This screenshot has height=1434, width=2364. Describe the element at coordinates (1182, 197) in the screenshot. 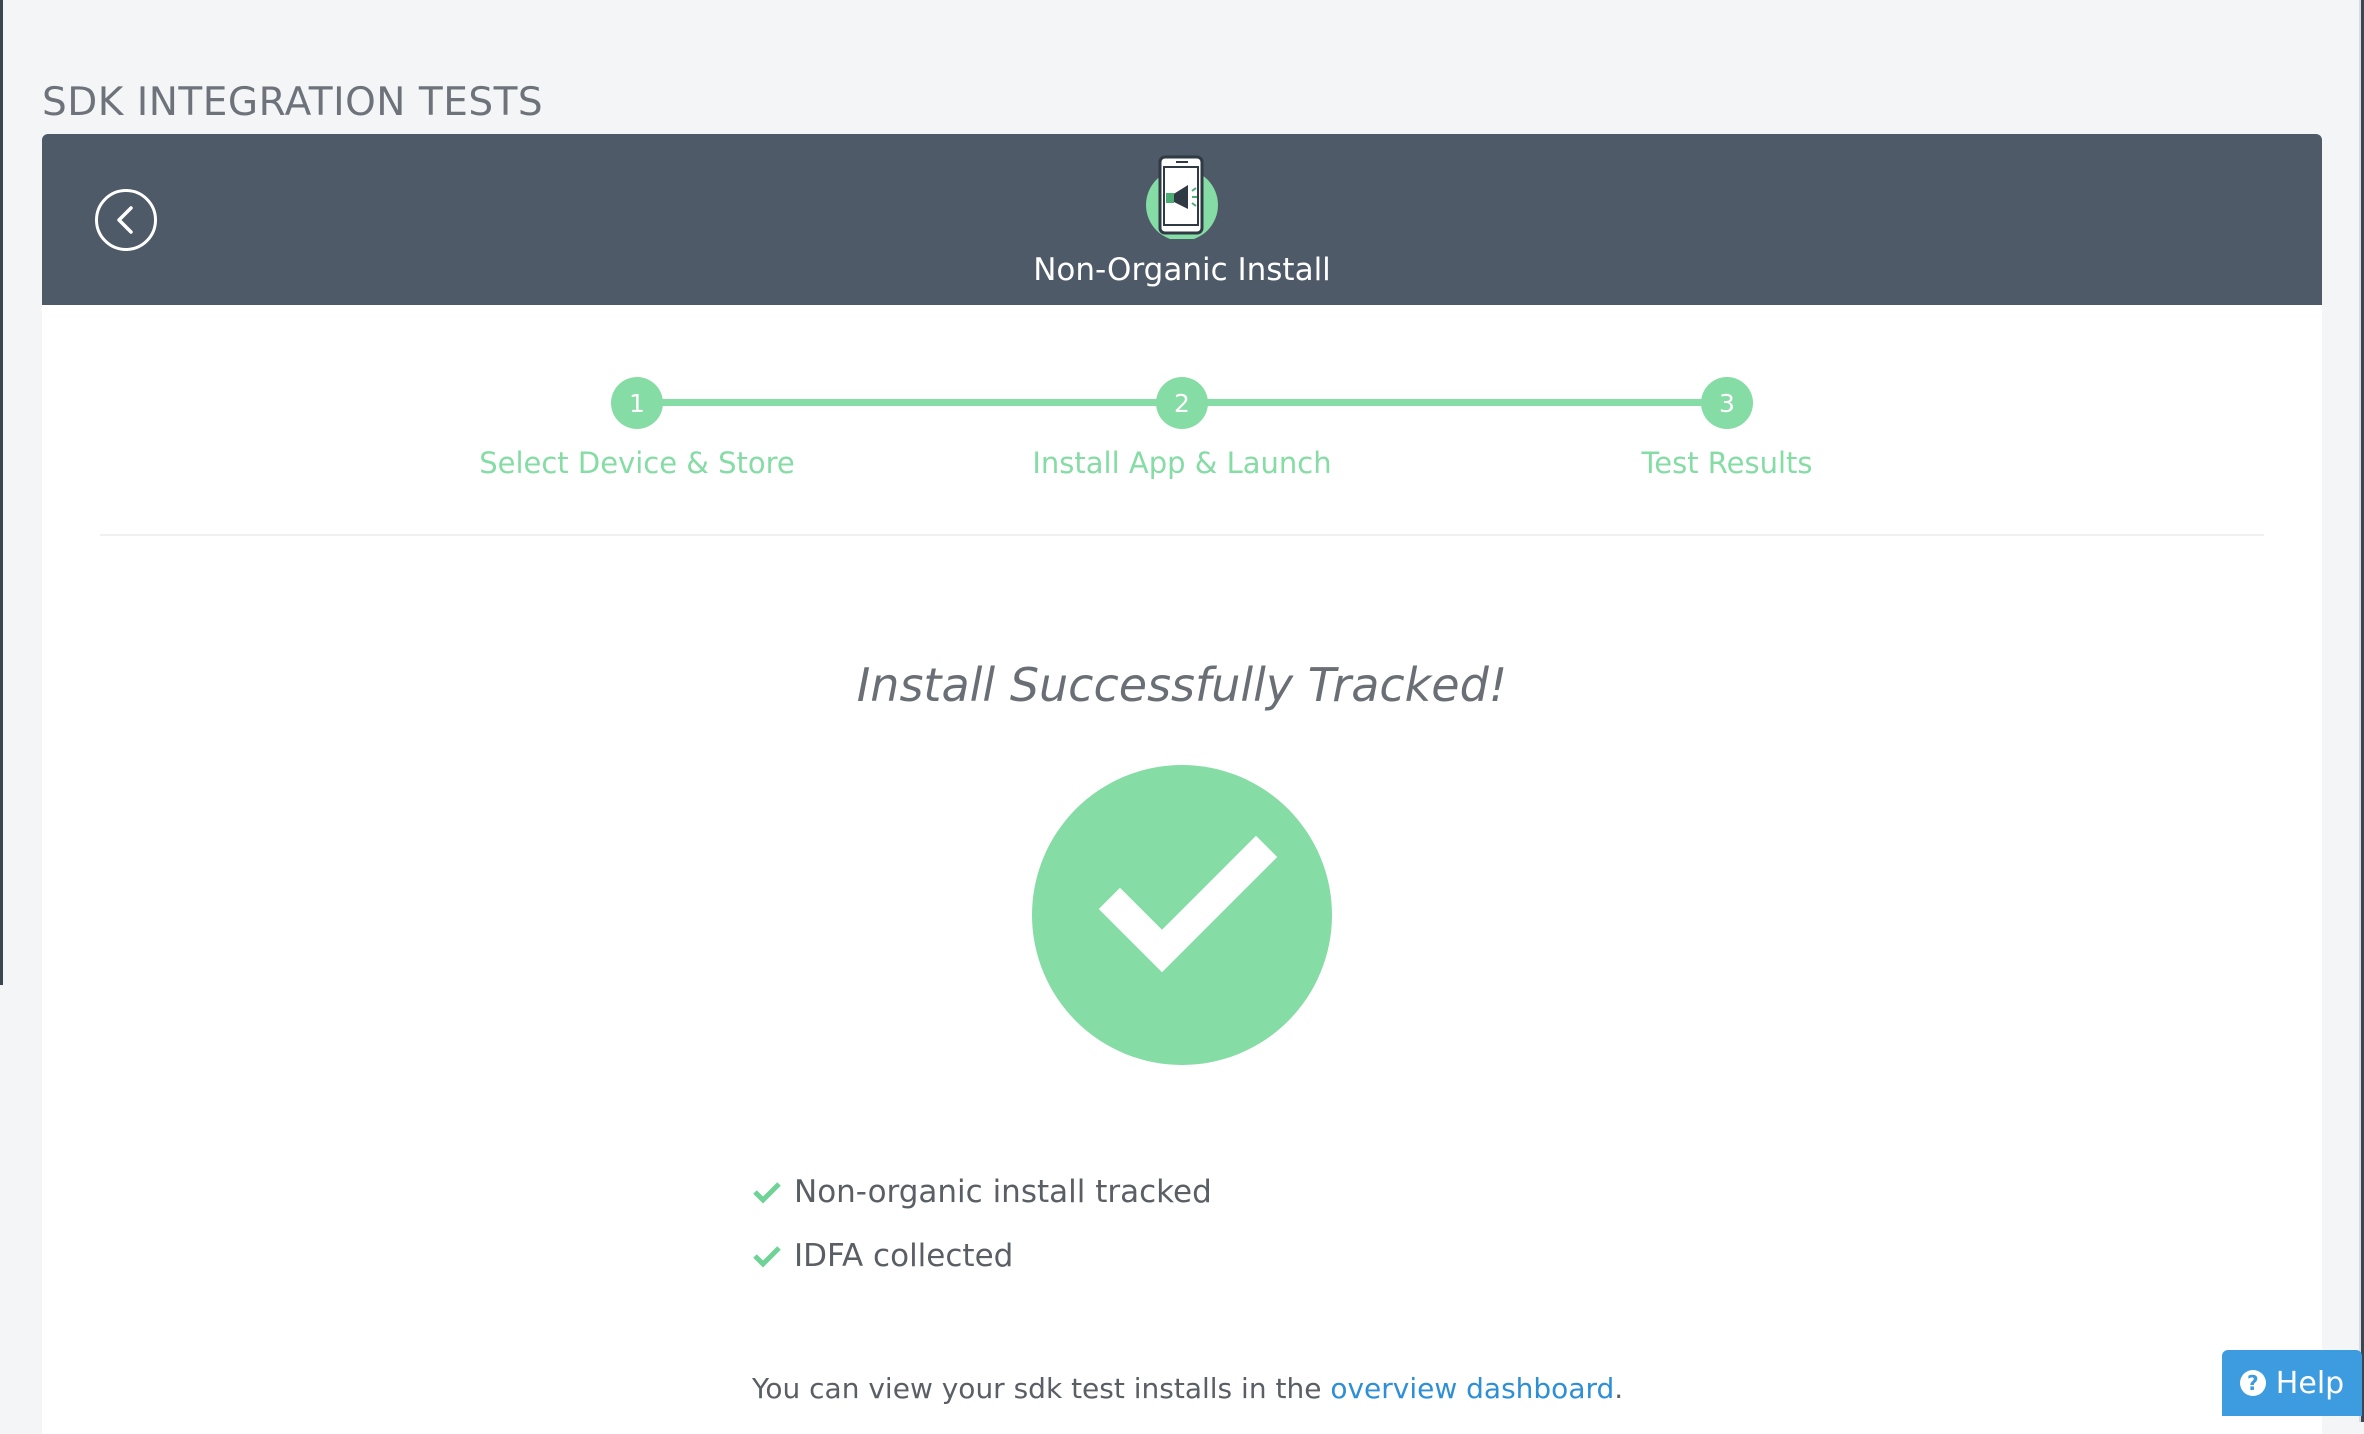

I see `phone-megaphone-icon` at that location.